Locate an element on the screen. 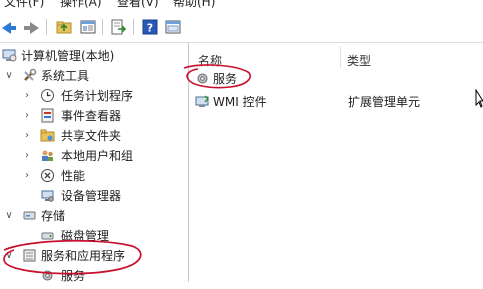  tree-label: 系统工具 is located at coordinates (65, 76).